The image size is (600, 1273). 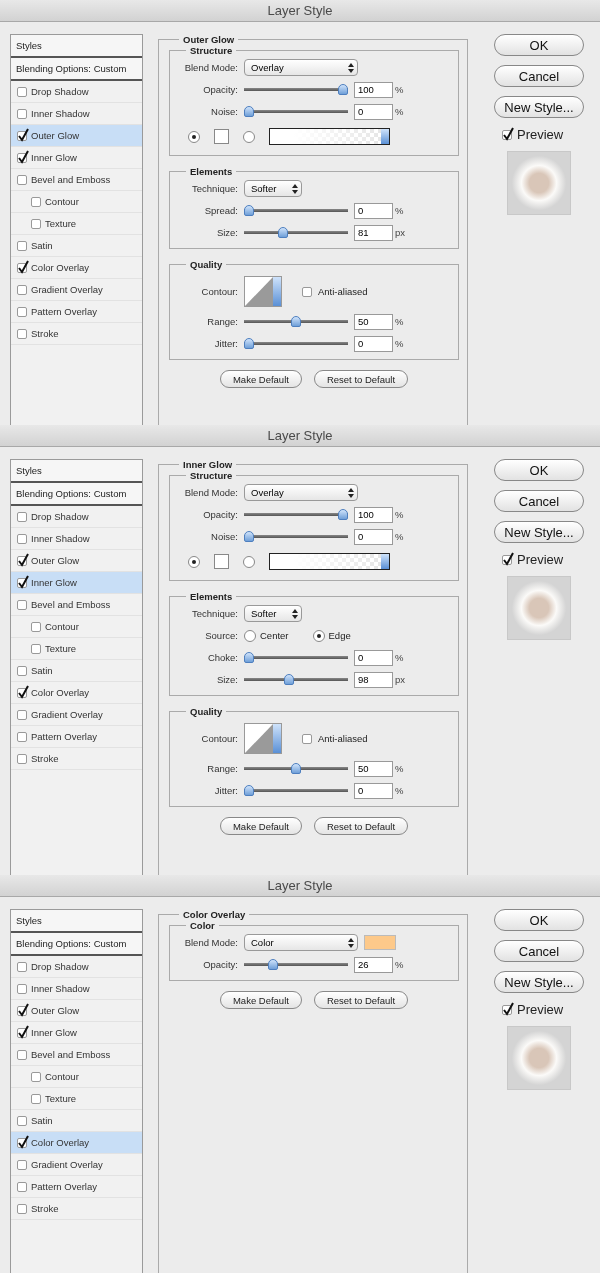 I want to click on value-field: 98, so click(x=373, y=679).